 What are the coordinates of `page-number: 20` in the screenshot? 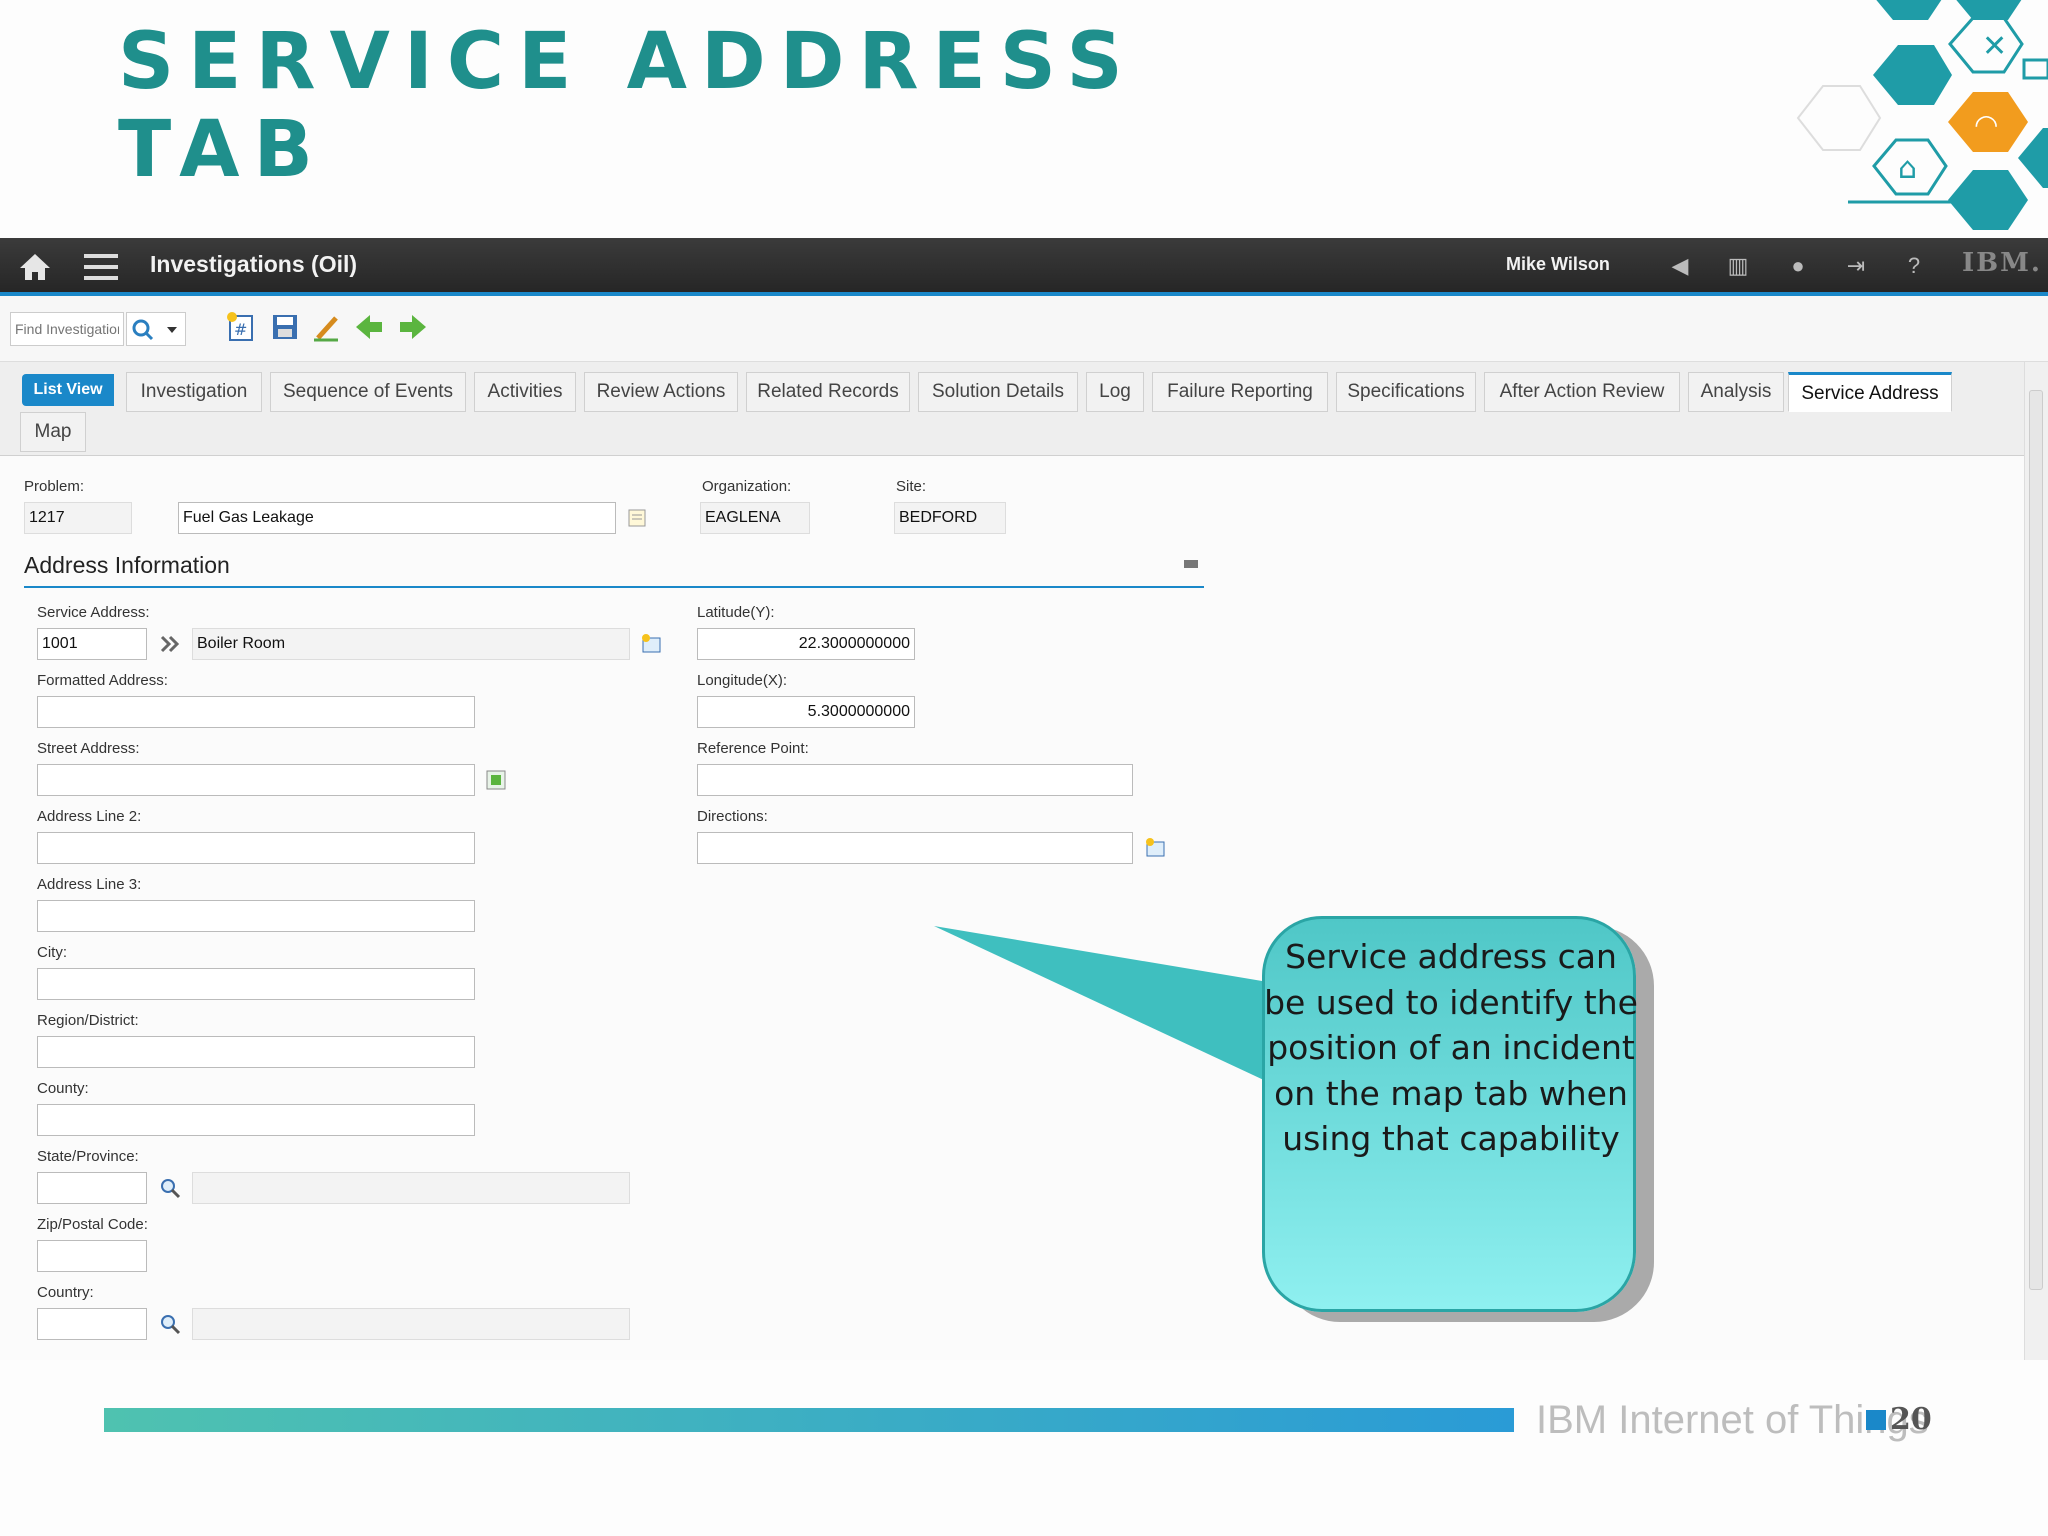 It's located at (1911, 1419).